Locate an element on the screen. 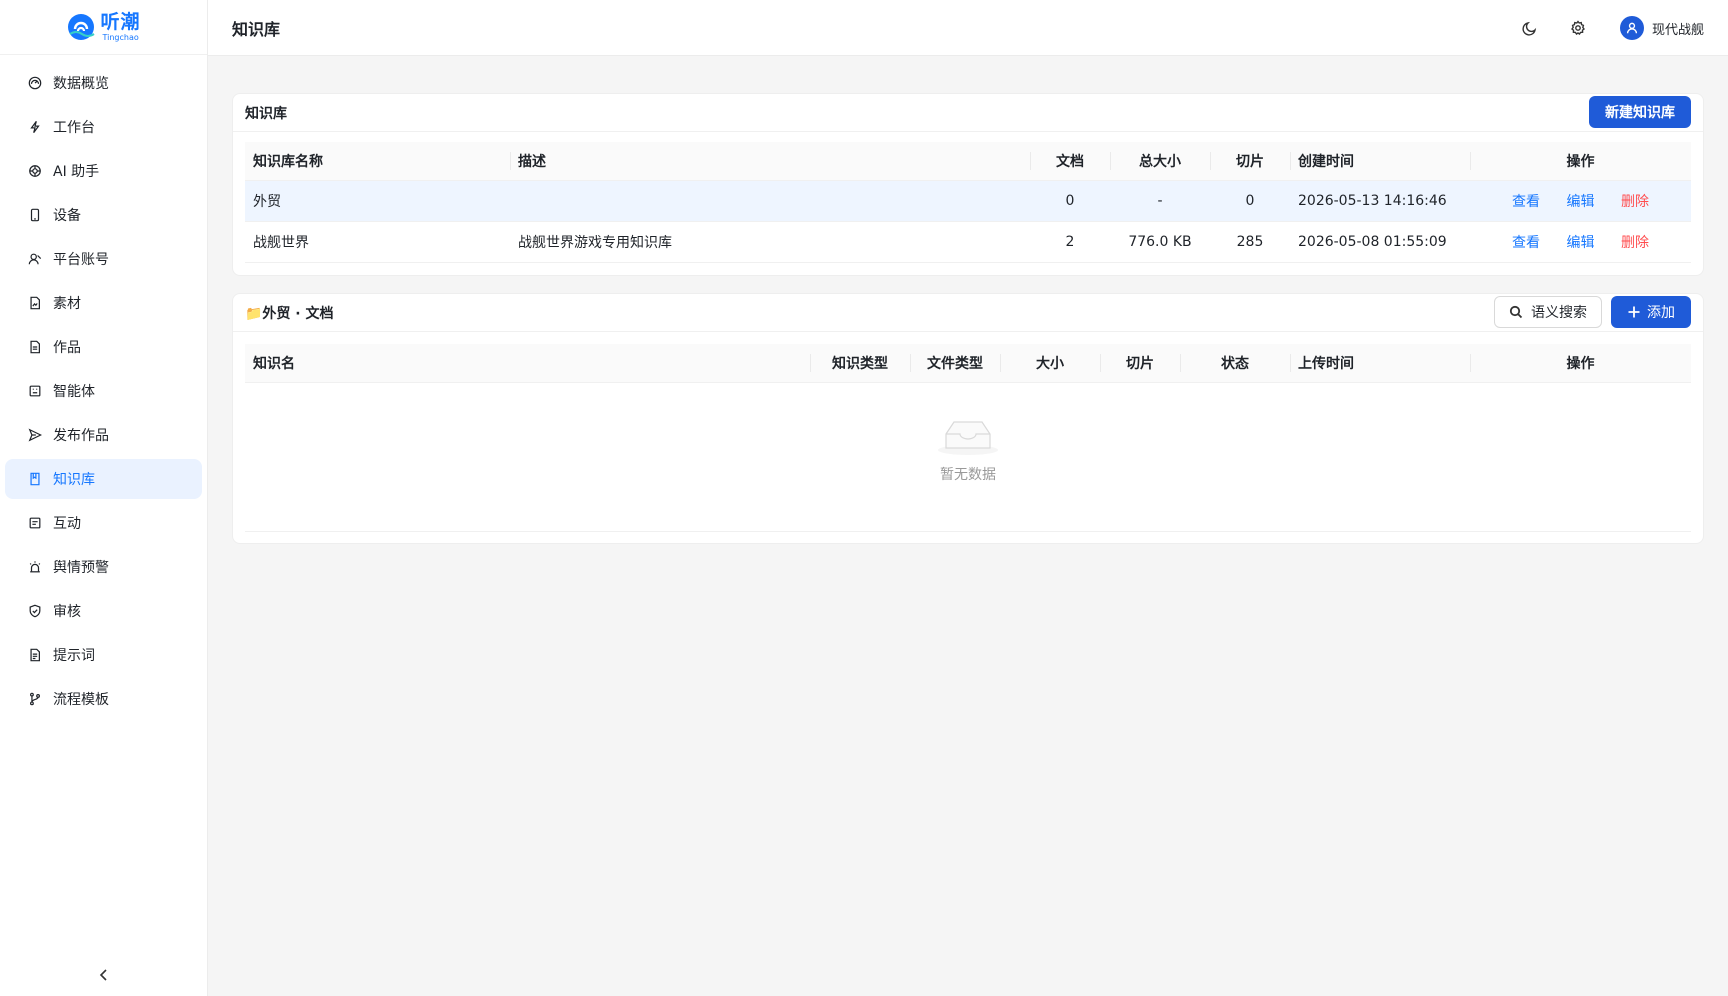 Image resolution: width=1728 pixels, height=996 pixels. settings-button is located at coordinates (1578, 28).